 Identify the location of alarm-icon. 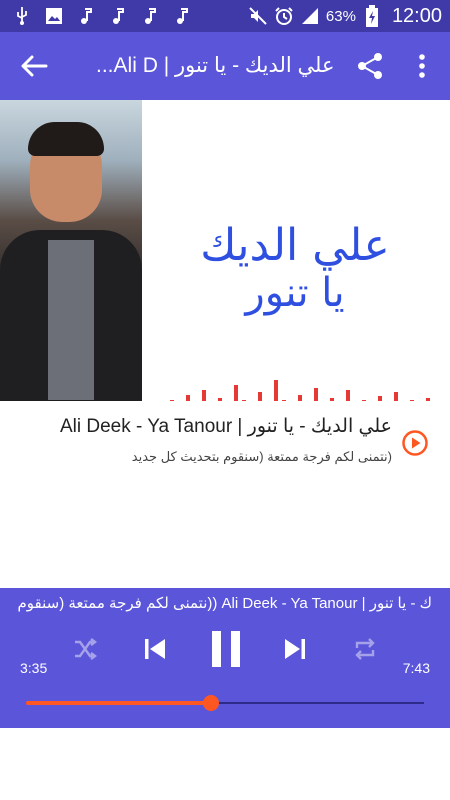
(284, 16).